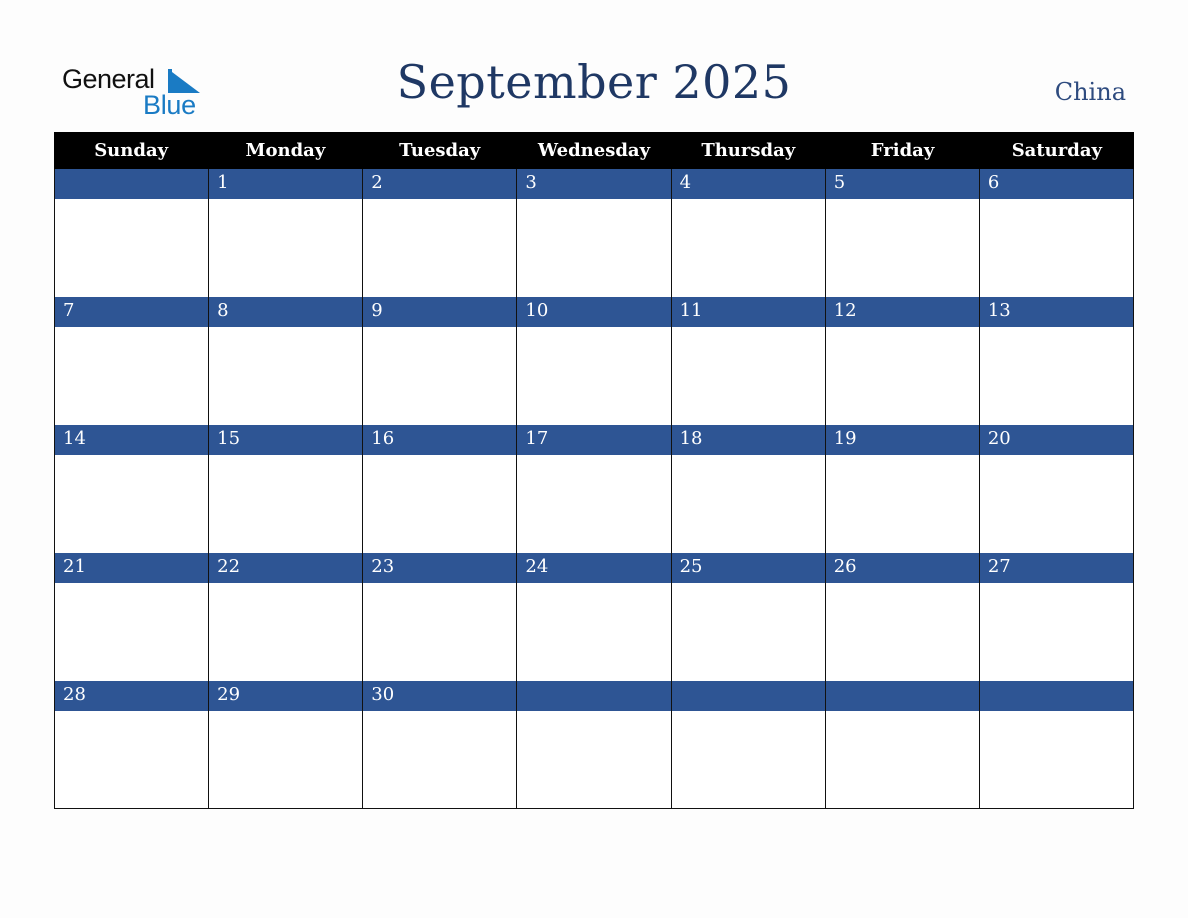 The width and height of the screenshot is (1188, 918). I want to click on day-cell: 13, so click(1056, 361).